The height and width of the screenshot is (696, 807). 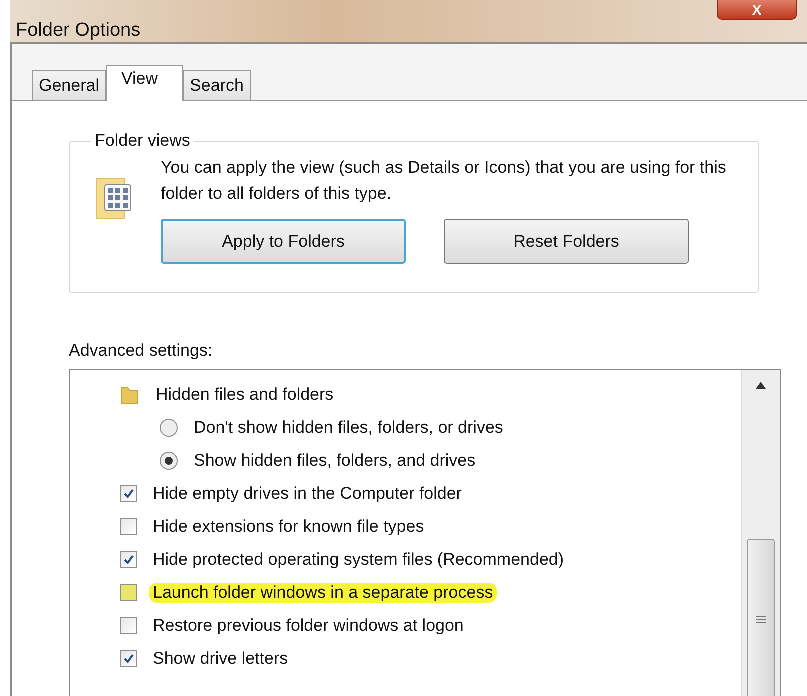 What do you see at coordinates (78, 31) in the screenshot?
I see `window-title: Folder Options` at bounding box center [78, 31].